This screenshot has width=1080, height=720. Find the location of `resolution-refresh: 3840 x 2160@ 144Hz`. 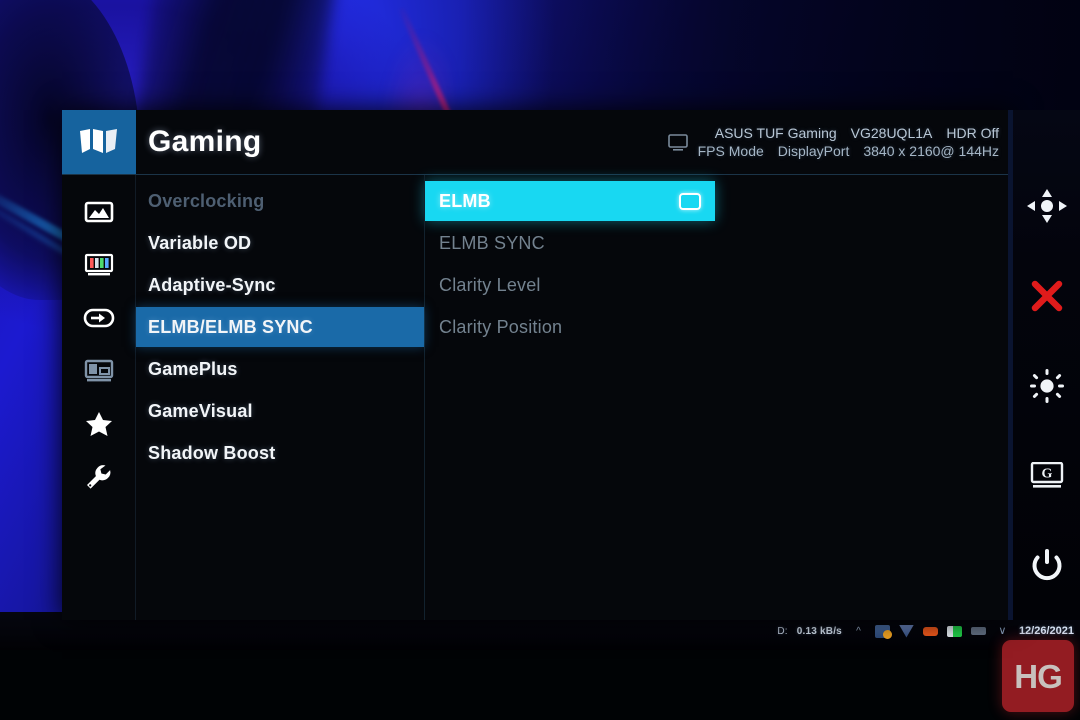

resolution-refresh: 3840 x 2160@ 144Hz is located at coordinates (931, 151).